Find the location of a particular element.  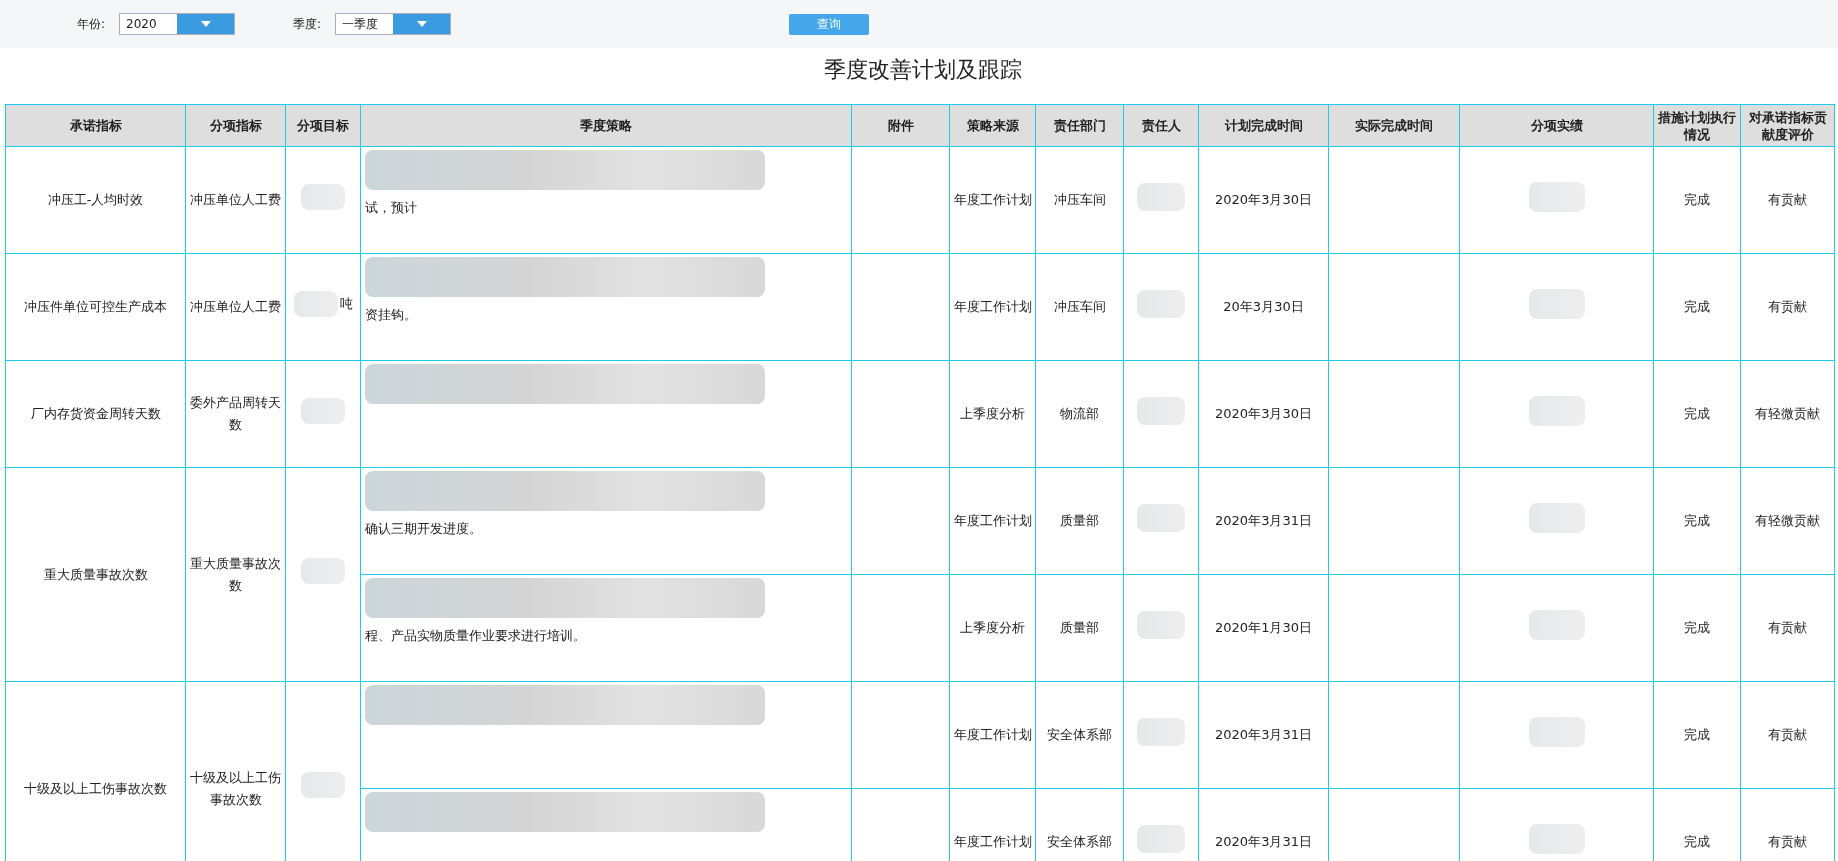

column-header: 对承诺指标贡献度评价 is located at coordinates (1787, 125).